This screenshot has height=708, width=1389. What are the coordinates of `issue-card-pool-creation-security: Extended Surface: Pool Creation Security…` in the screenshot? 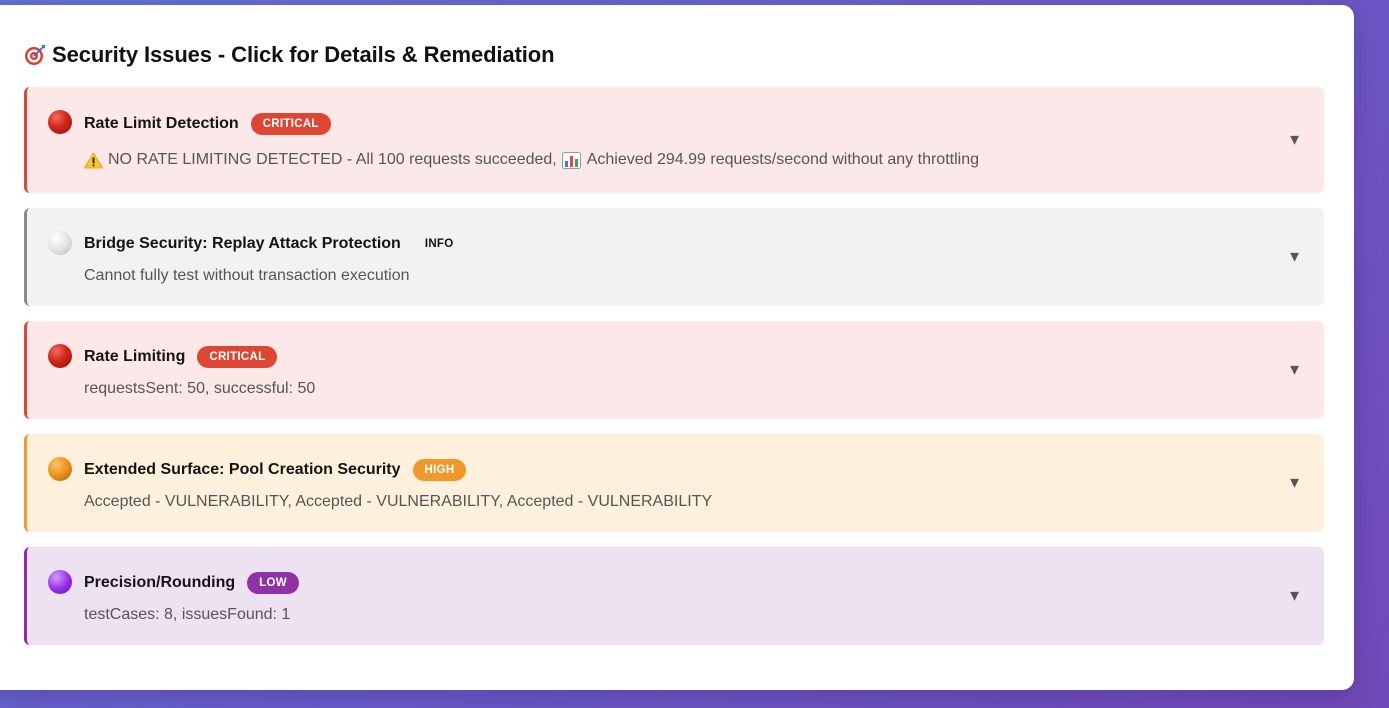 It's located at (674, 483).